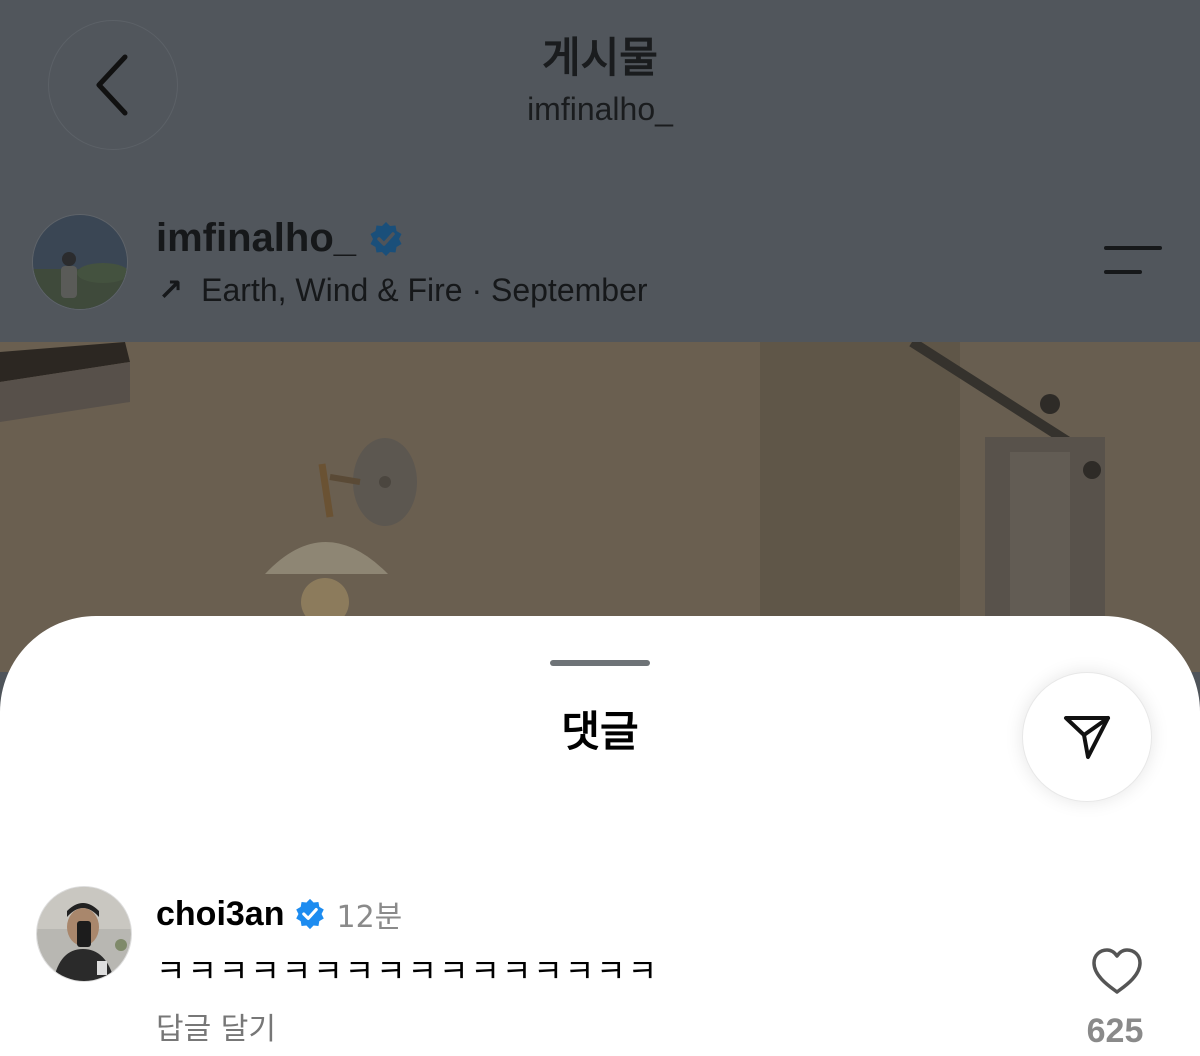 The height and width of the screenshot is (1056, 1200). What do you see at coordinates (1115, 1031) in the screenshot?
I see `like-count: 625` at bounding box center [1115, 1031].